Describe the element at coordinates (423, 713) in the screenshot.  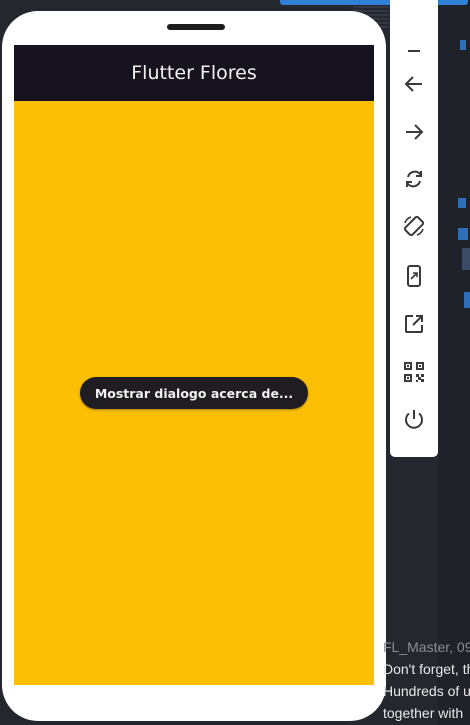
I see `notification-line: together with` at that location.